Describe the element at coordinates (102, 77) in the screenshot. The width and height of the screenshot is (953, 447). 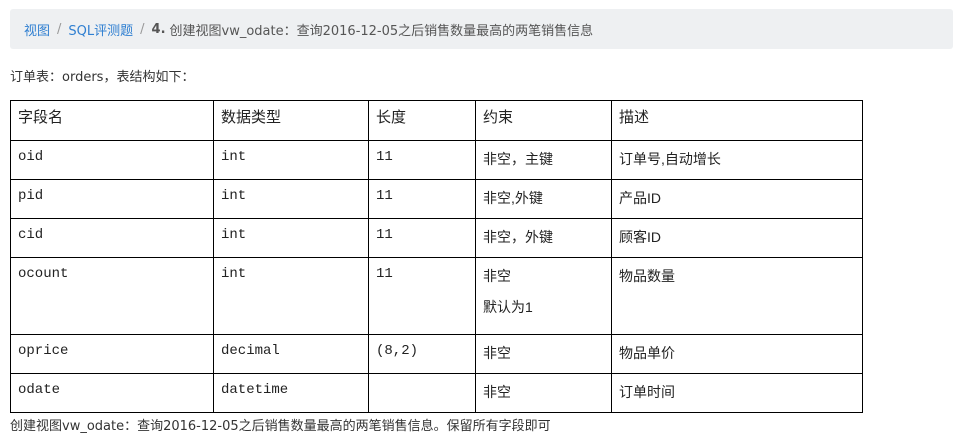
I see `intro-text: 订单表：orders，表结构如下：` at that location.